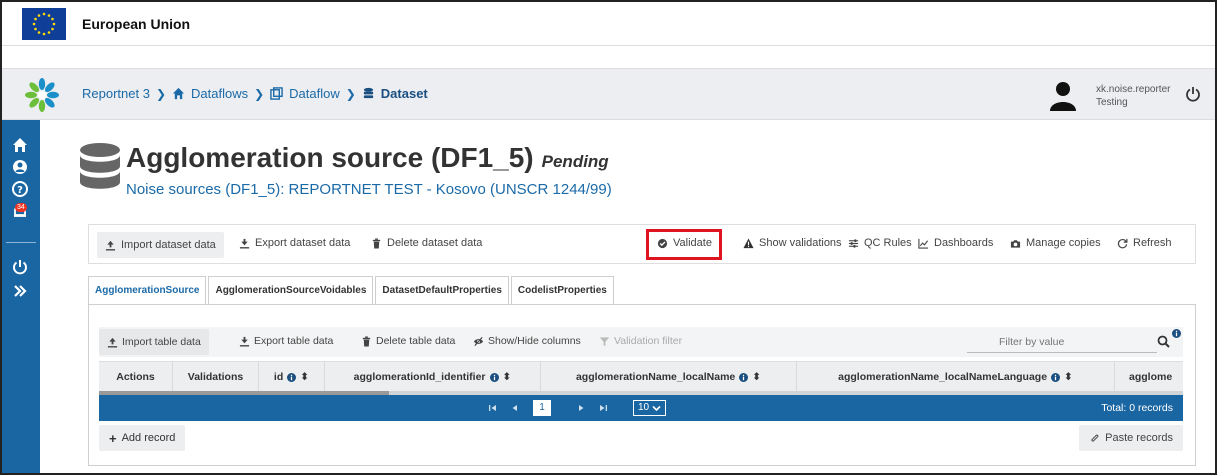 The height and width of the screenshot is (475, 1217). Describe the element at coordinates (792, 243) in the screenshot. I see `show-validations-button: Show validations` at that location.